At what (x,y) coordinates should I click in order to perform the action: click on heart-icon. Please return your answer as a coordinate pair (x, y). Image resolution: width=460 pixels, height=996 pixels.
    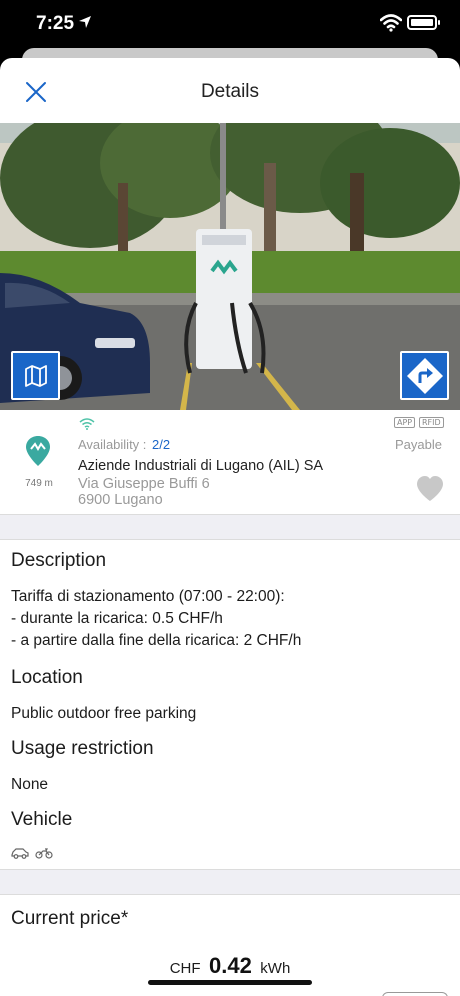
    Looking at the image, I should click on (430, 489).